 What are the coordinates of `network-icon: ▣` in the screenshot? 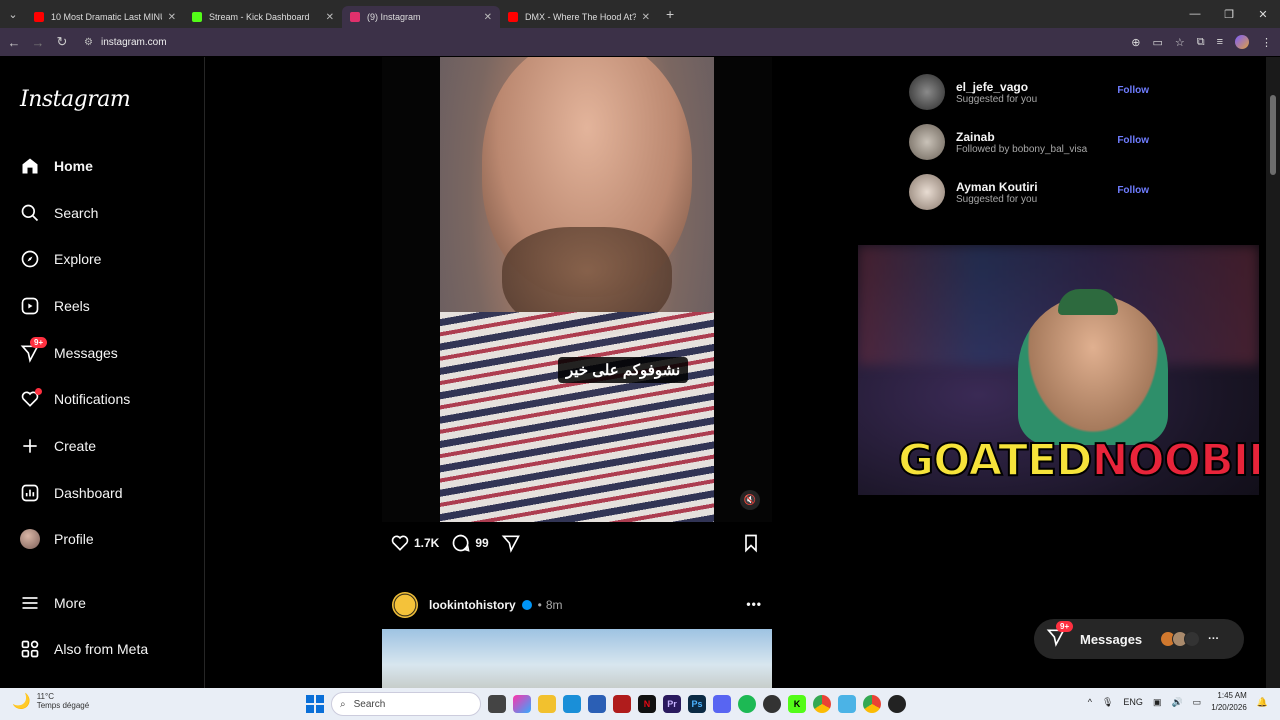 It's located at (1157, 702).